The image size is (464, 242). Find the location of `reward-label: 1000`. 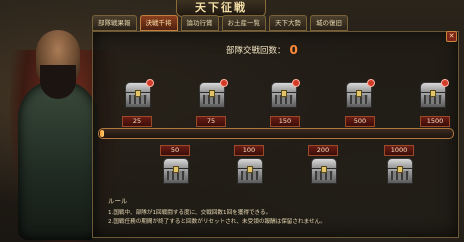

reward-label: 1000 is located at coordinates (399, 150).